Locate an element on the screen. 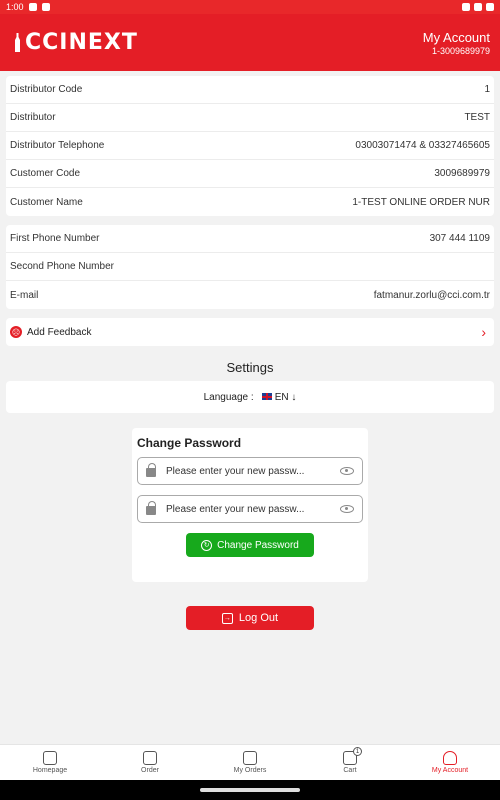  feedback-label: Add Feedback is located at coordinates (59, 332).